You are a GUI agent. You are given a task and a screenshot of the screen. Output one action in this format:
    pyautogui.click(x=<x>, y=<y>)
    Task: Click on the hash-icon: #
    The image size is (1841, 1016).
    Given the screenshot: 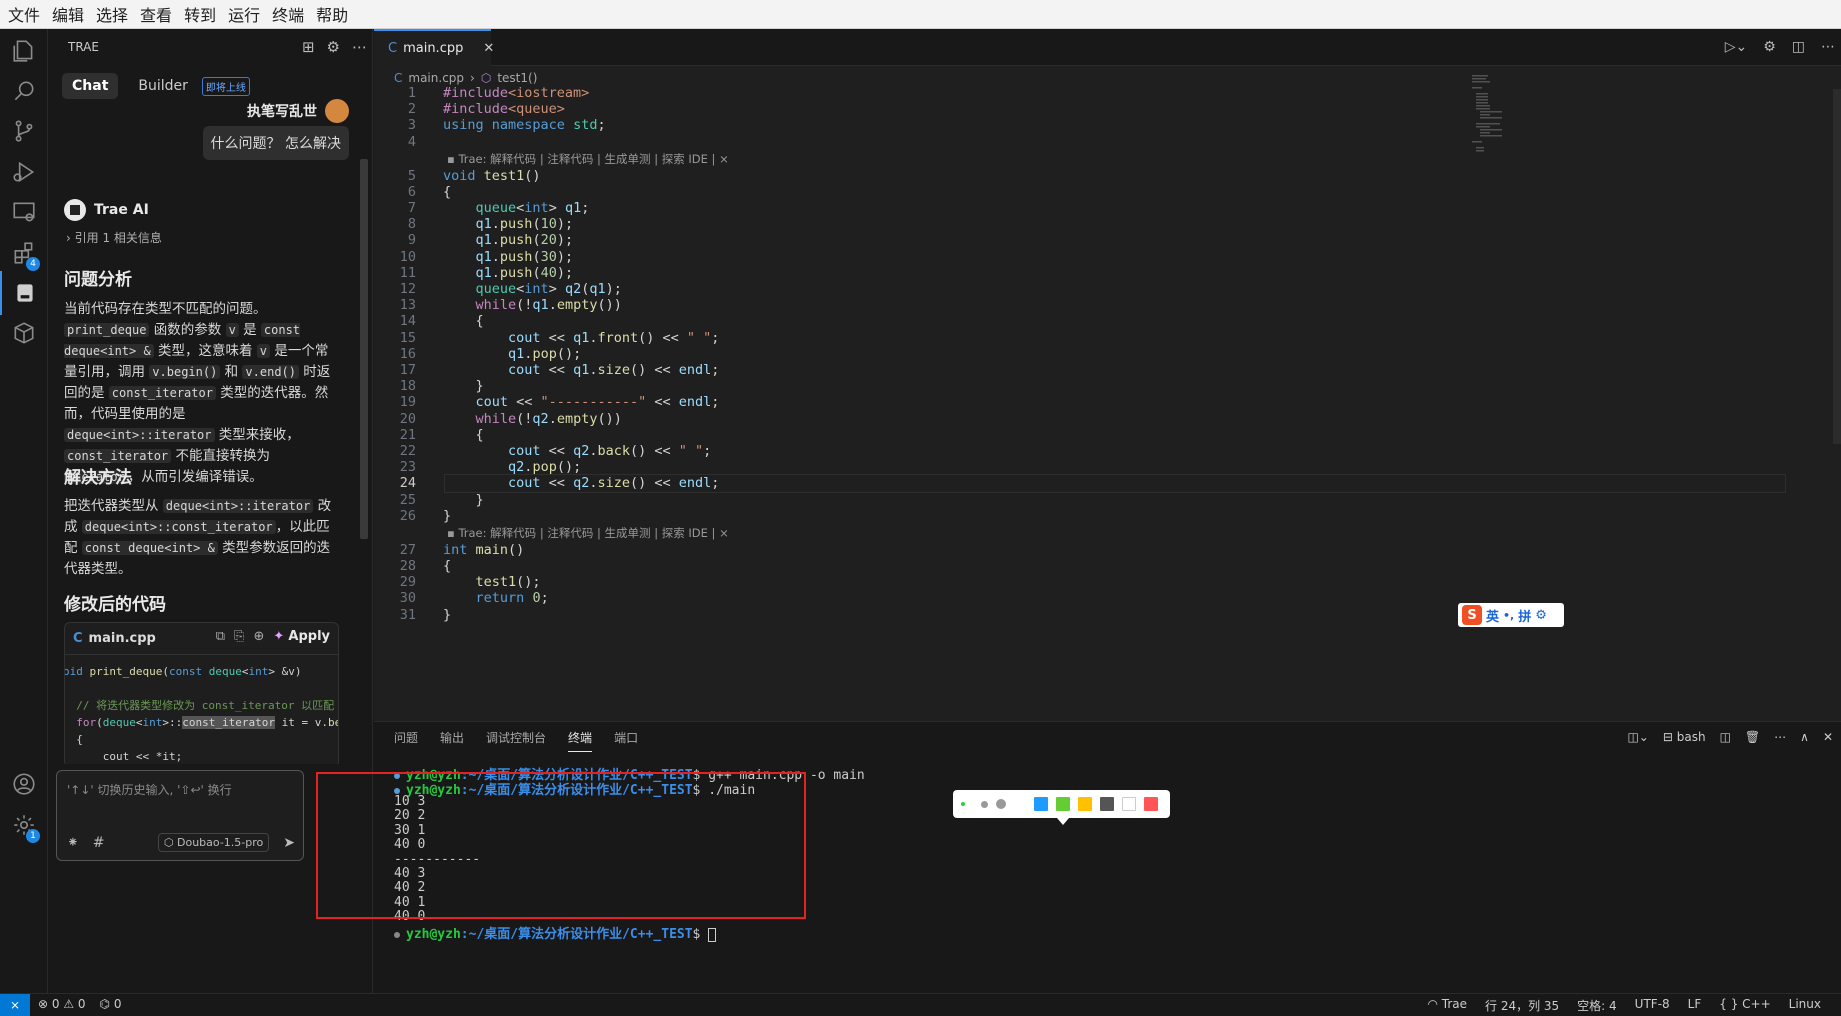 What is the action you would take?
    pyautogui.click(x=99, y=843)
    